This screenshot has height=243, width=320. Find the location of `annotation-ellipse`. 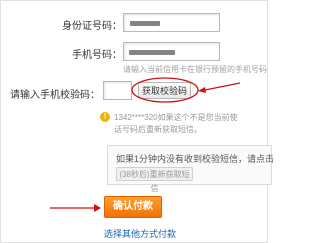

annotation-ellipse is located at coordinates (165, 90).